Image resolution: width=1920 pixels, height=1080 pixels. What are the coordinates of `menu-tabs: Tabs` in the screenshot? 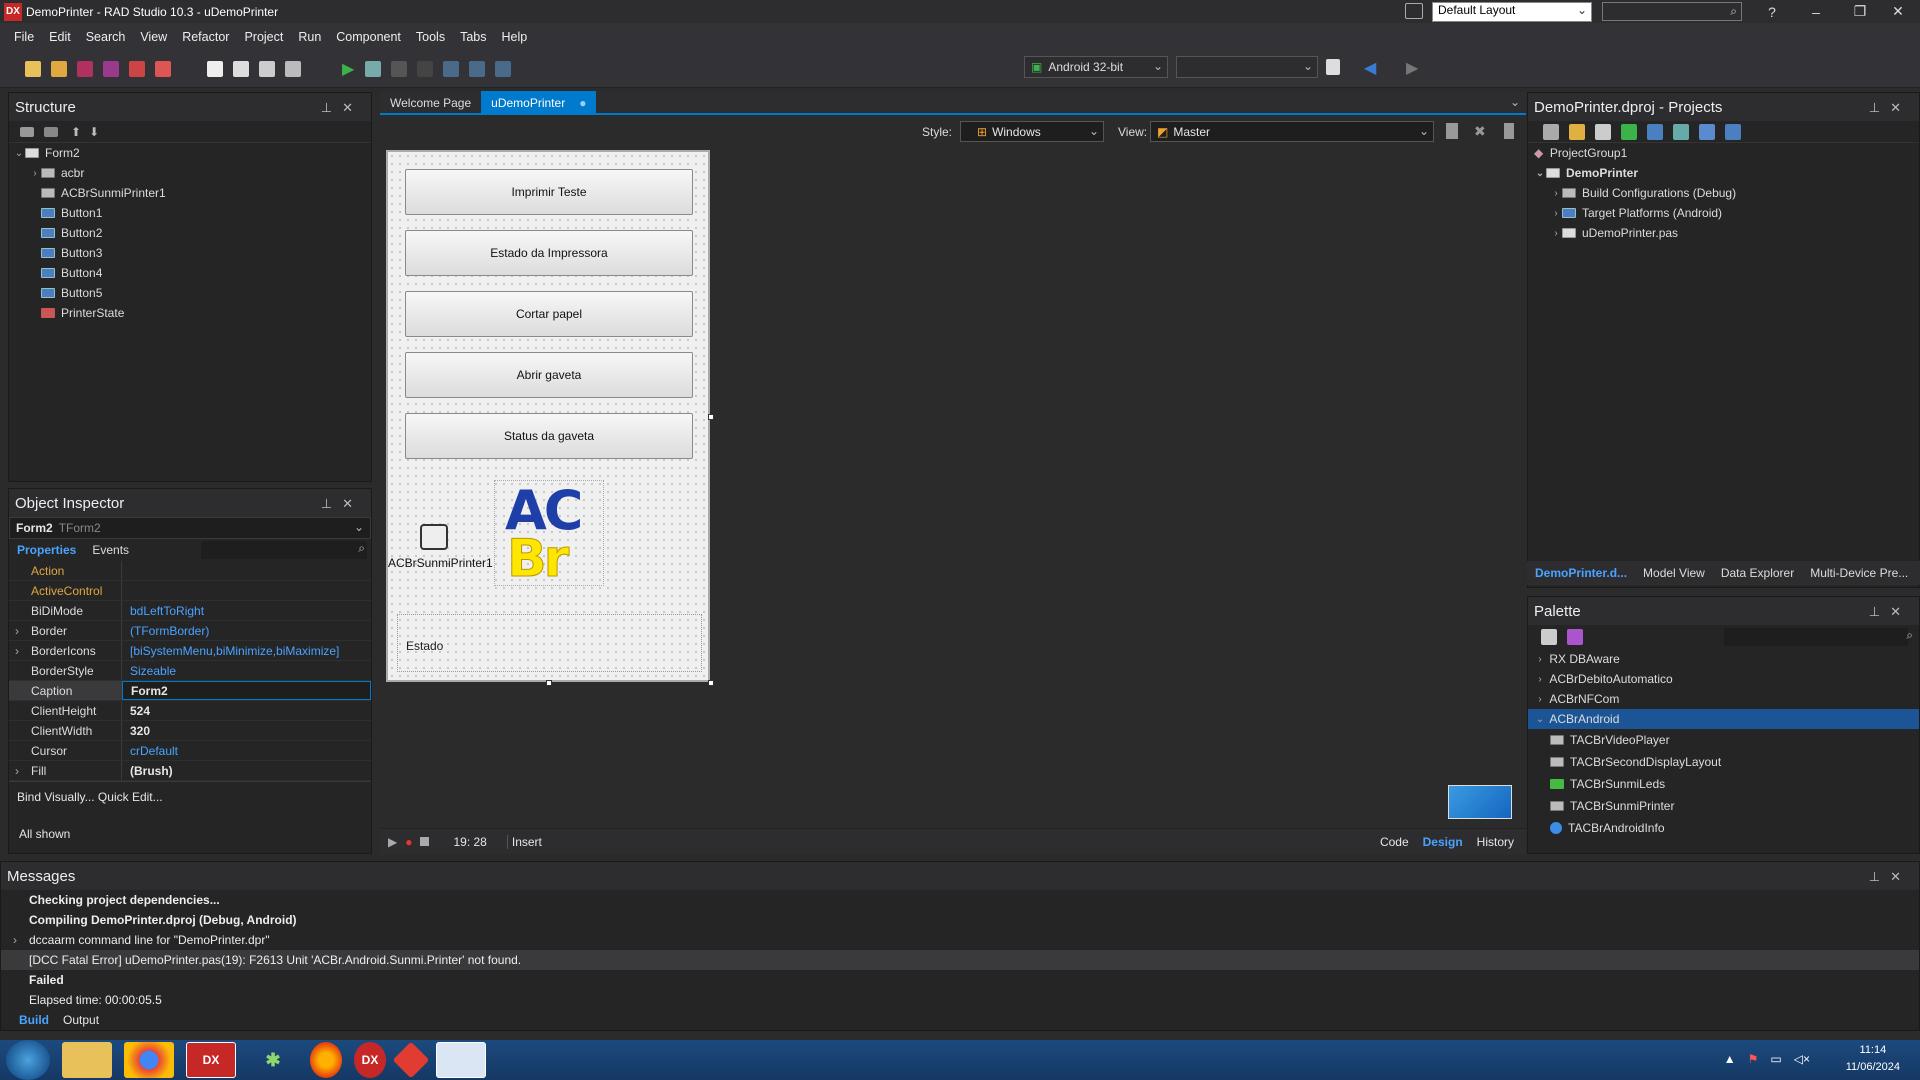 It's located at (473, 37).